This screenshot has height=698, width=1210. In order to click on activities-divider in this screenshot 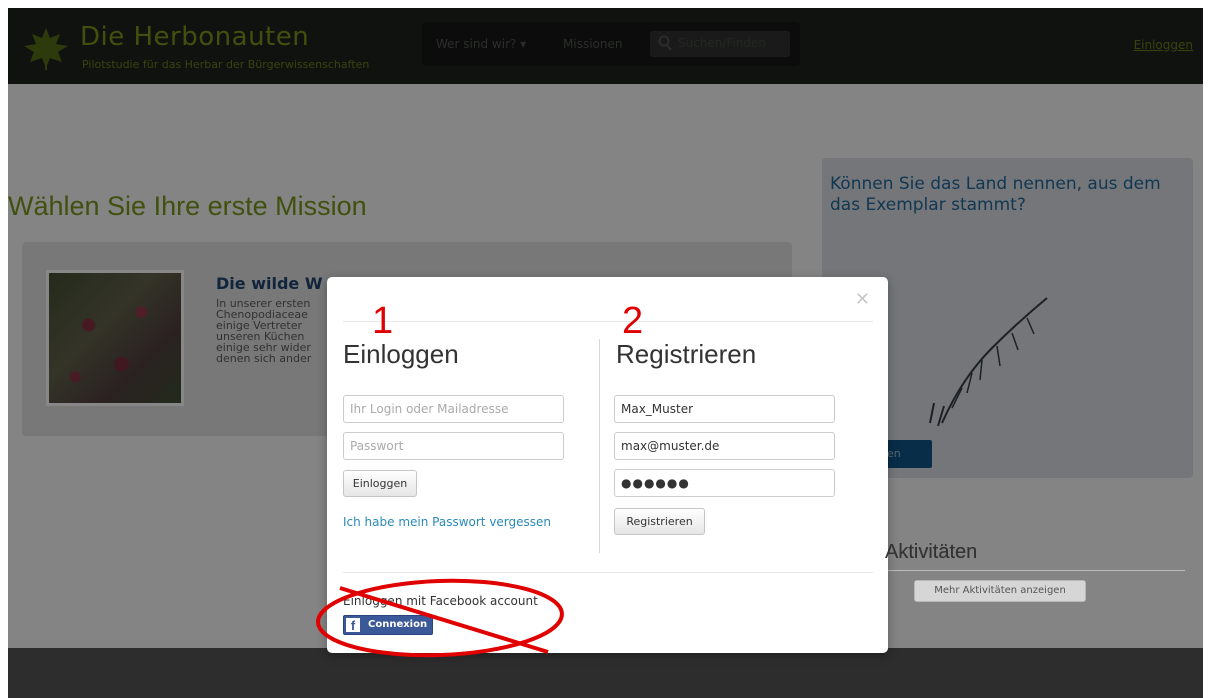, I will do `click(1035, 570)`.